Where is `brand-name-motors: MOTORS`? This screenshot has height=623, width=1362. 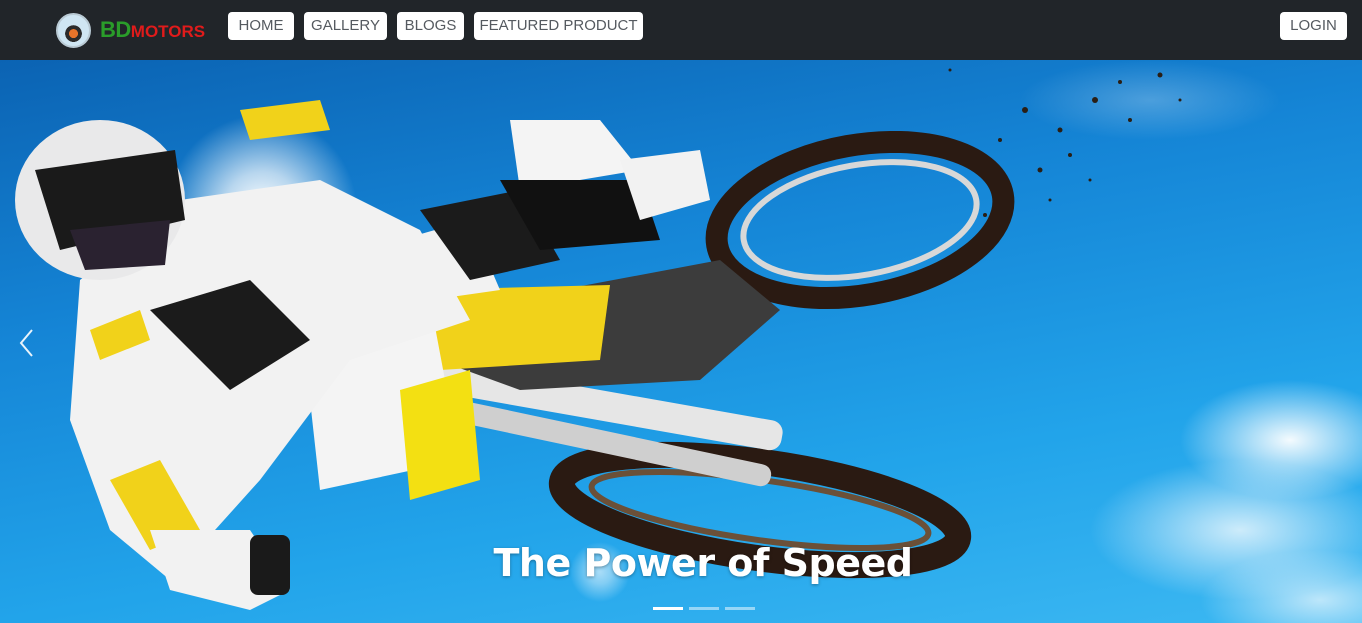
brand-name-motors: MOTORS is located at coordinates (168, 31).